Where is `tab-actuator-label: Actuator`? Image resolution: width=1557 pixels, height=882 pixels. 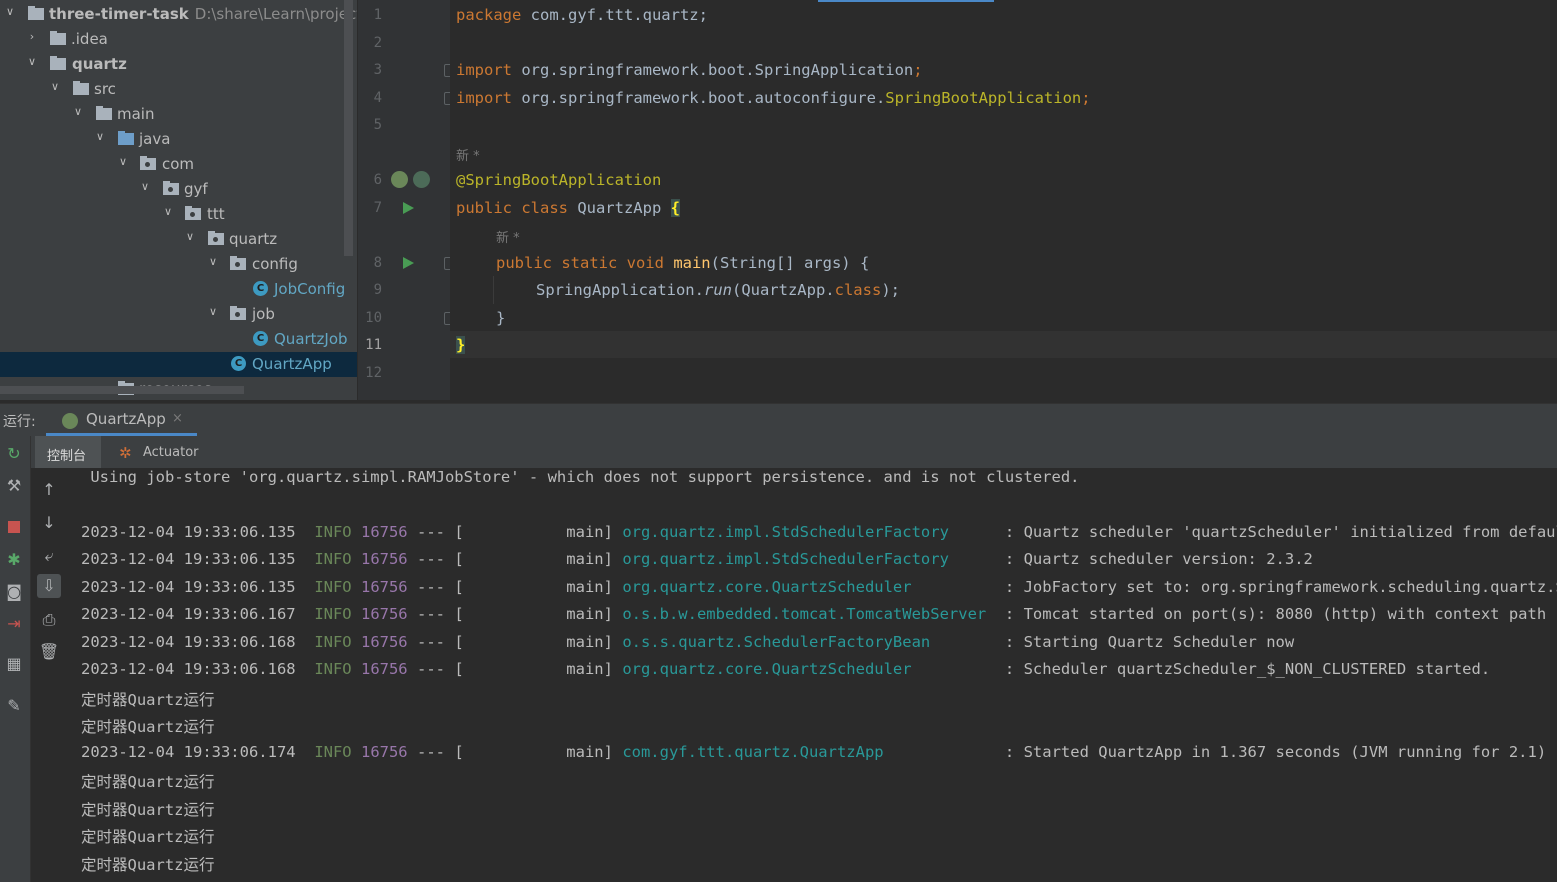
tab-actuator-label: Actuator is located at coordinates (171, 452).